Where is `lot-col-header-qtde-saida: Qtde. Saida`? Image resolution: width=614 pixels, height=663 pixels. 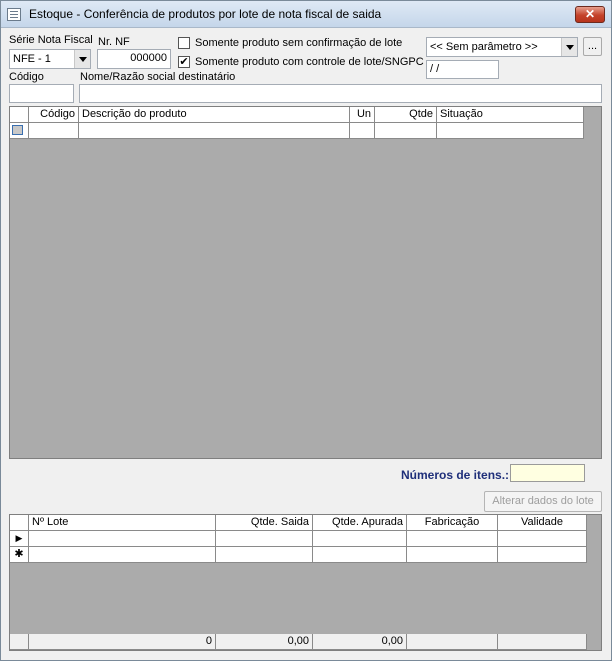
lot-col-header-qtde-saida: Qtde. Saida is located at coordinates (264, 523).